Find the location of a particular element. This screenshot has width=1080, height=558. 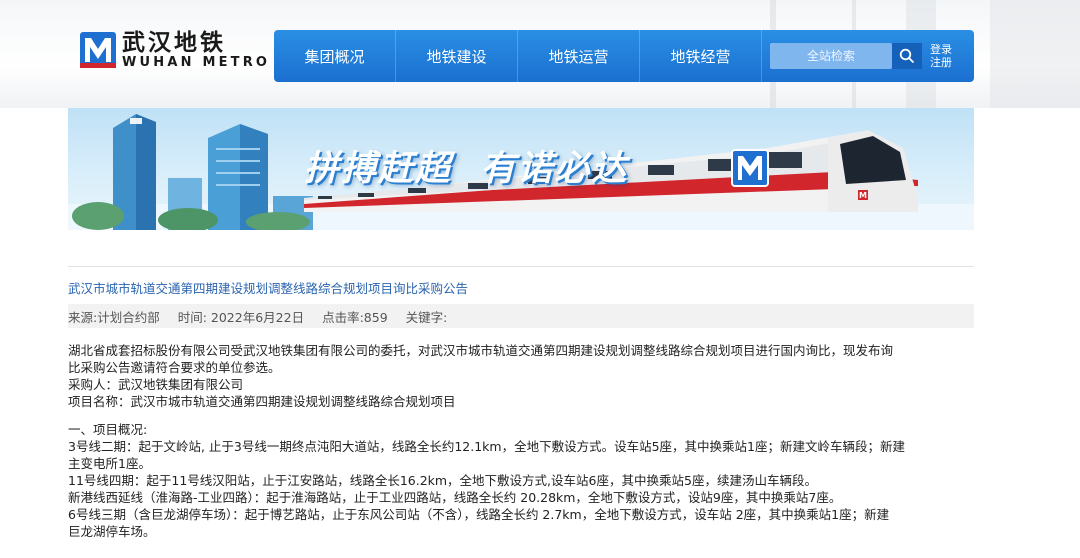

svg-text: M is located at coordinates (863, 195).